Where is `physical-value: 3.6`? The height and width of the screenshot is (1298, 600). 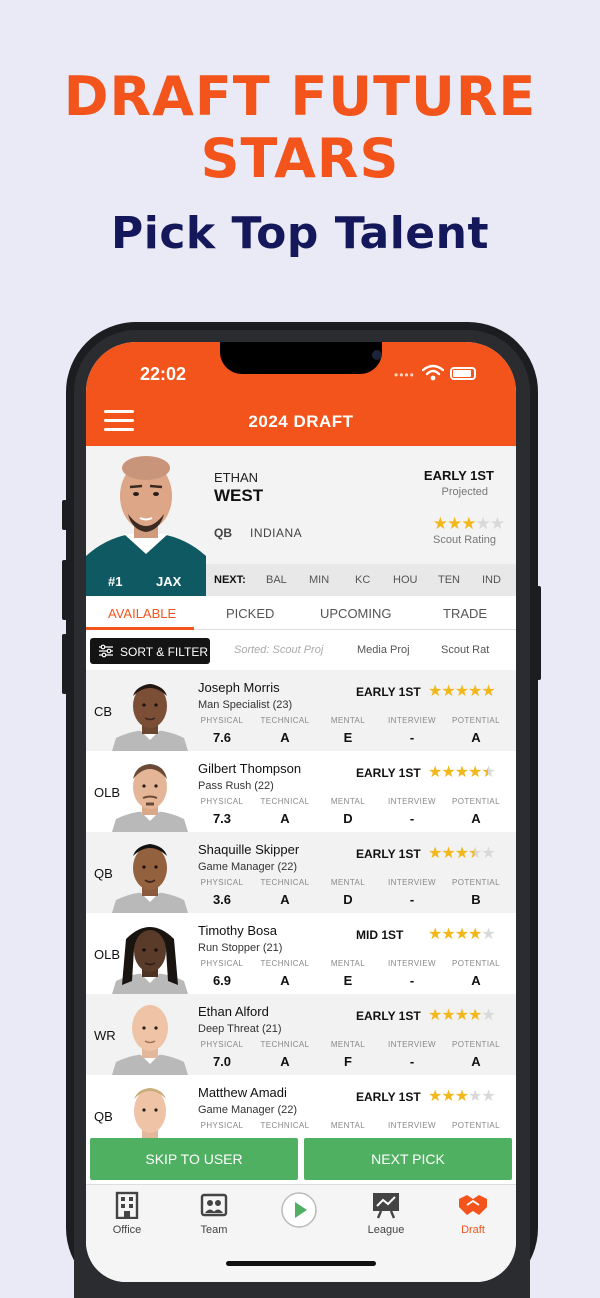
physical-value: 3.6 is located at coordinates (222, 899).